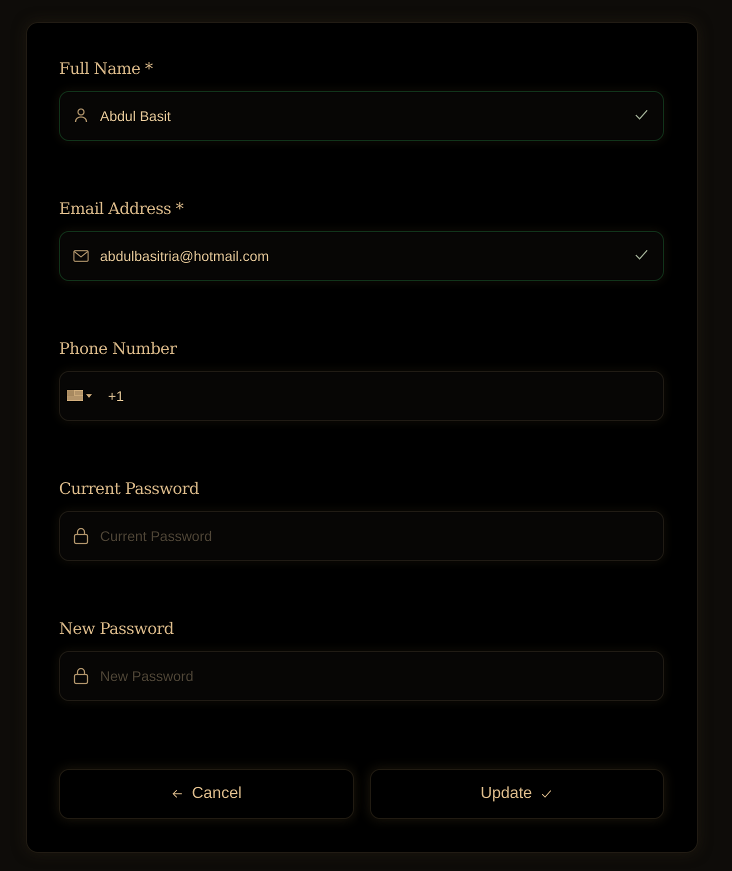 This screenshot has width=732, height=871. Describe the element at coordinates (129, 489) in the screenshot. I see `field-label: Current Password` at that location.